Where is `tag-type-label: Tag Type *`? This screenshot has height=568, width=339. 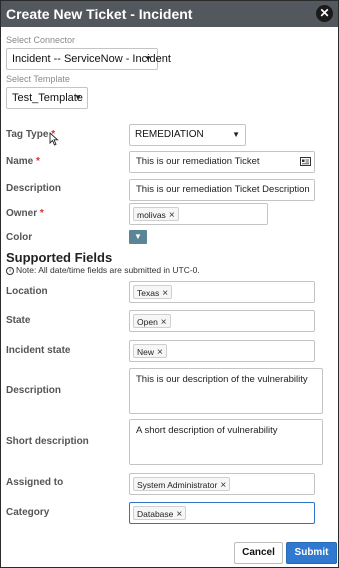
tag-type-label: Tag Type * is located at coordinates (30, 134).